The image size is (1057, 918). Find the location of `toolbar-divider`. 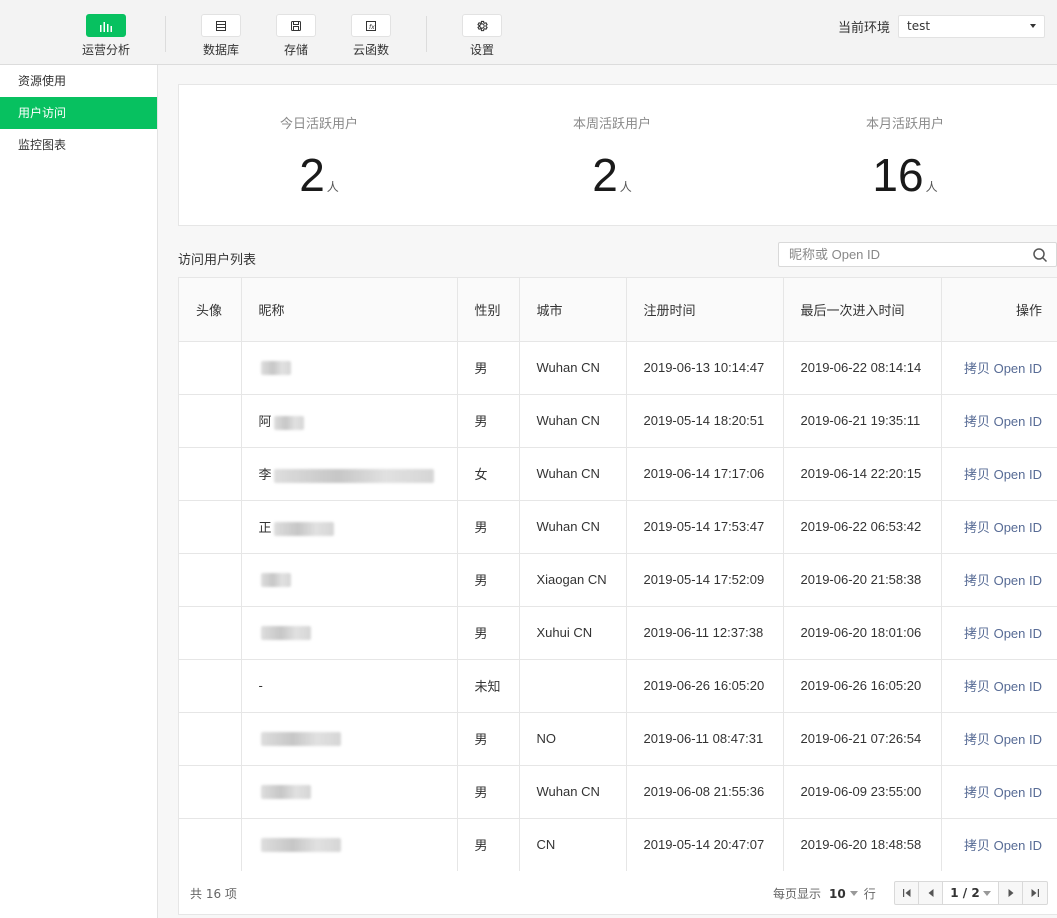

toolbar-divider is located at coordinates (426, 34).